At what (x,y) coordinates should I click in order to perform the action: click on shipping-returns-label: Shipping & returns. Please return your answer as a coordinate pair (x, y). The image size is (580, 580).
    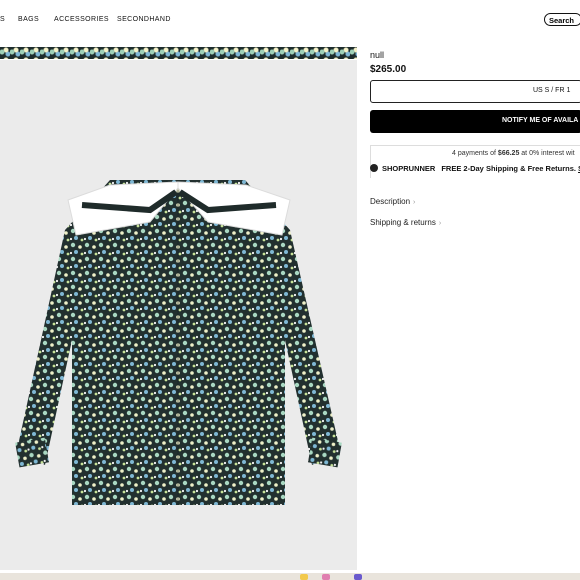
    Looking at the image, I should click on (403, 222).